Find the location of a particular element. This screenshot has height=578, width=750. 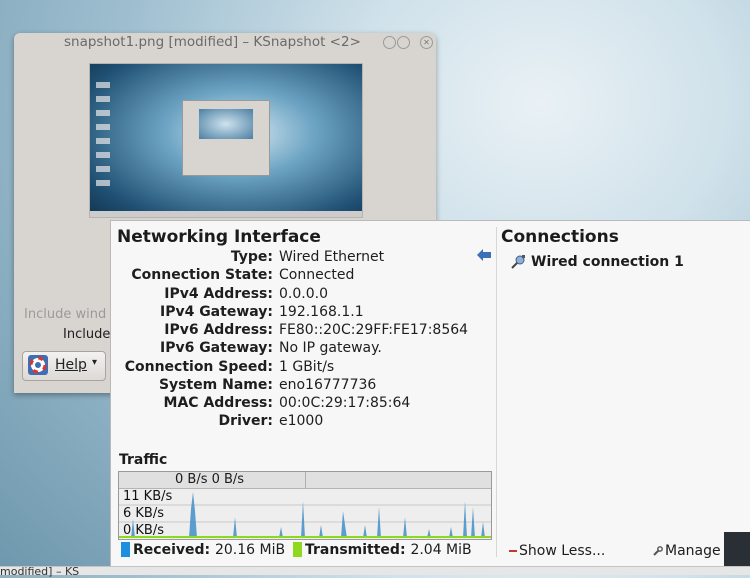

help-button-label: Help is located at coordinates (71, 365).